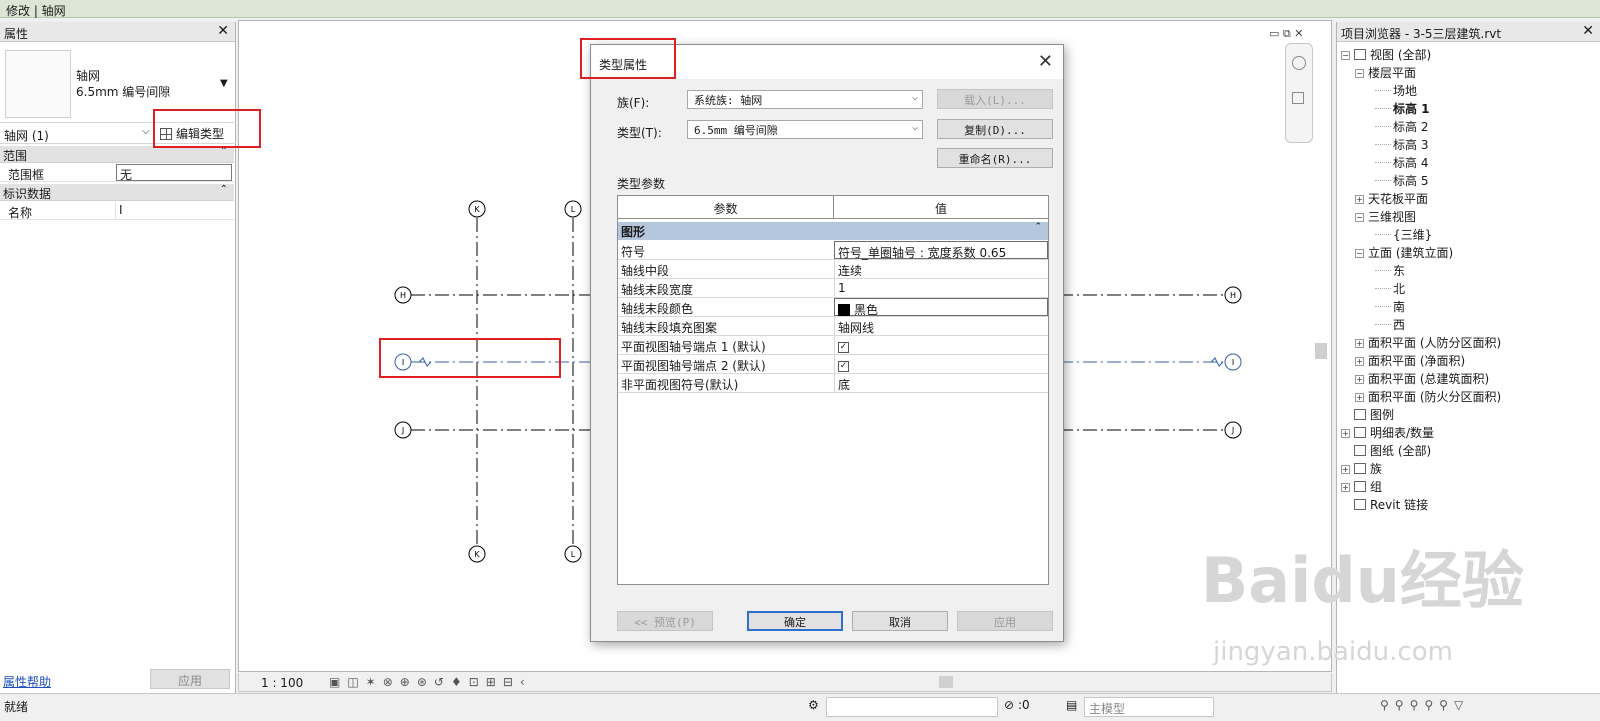 The width and height of the screenshot is (1600, 721). Describe the element at coordinates (1149, 707) in the screenshot. I see `design-option-selector: 主模型` at that location.